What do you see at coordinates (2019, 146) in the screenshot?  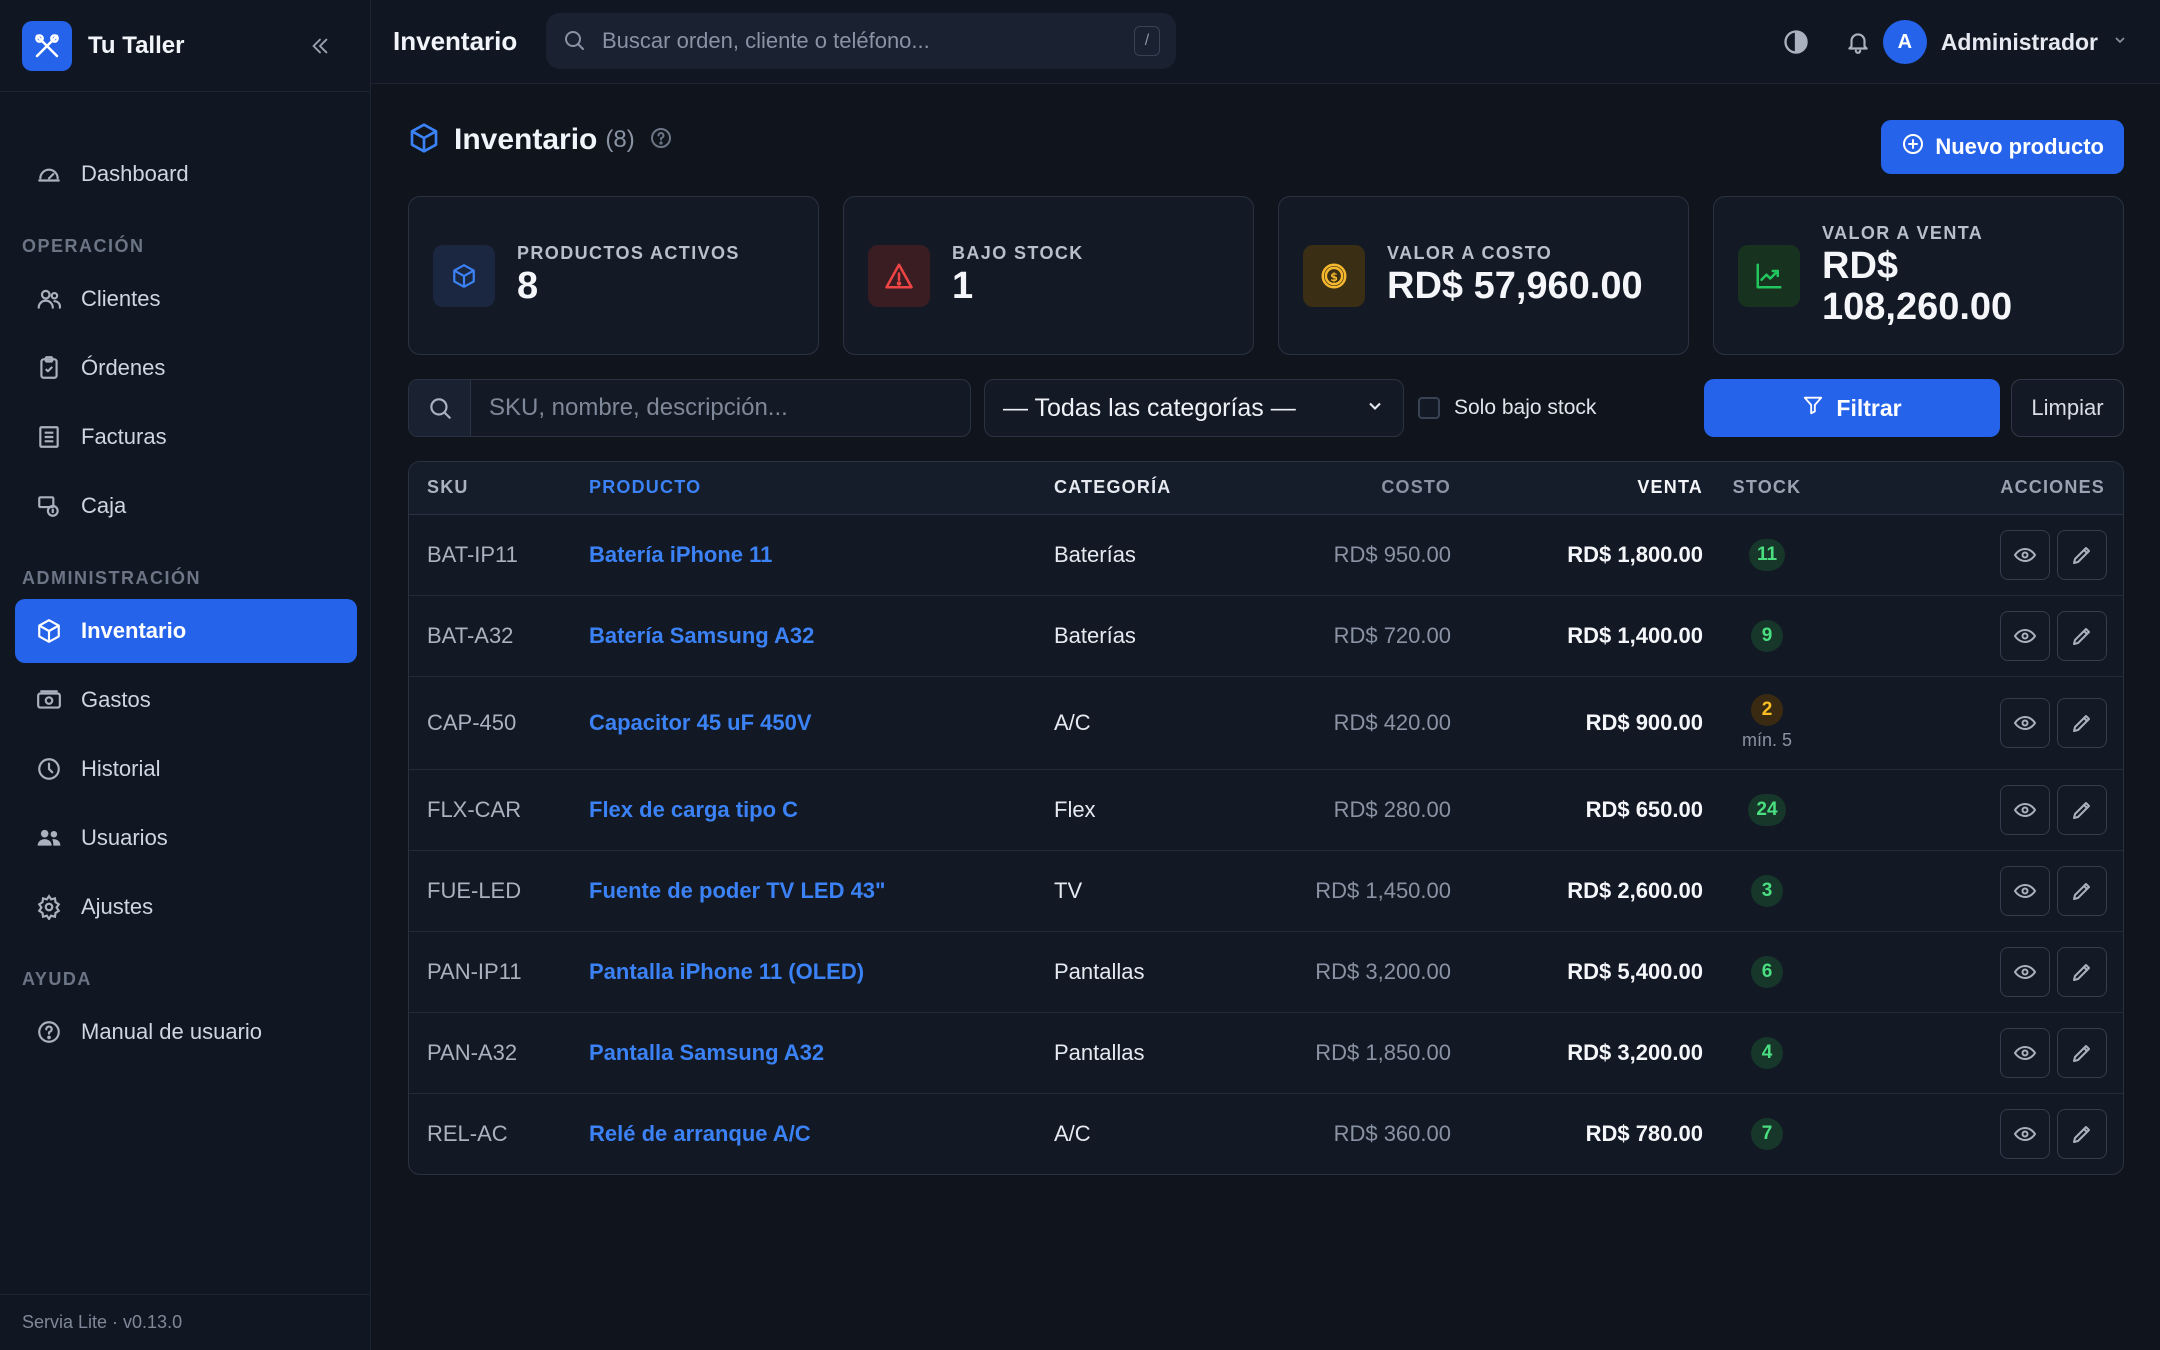 I see `new-product-label: Nuevo producto` at bounding box center [2019, 146].